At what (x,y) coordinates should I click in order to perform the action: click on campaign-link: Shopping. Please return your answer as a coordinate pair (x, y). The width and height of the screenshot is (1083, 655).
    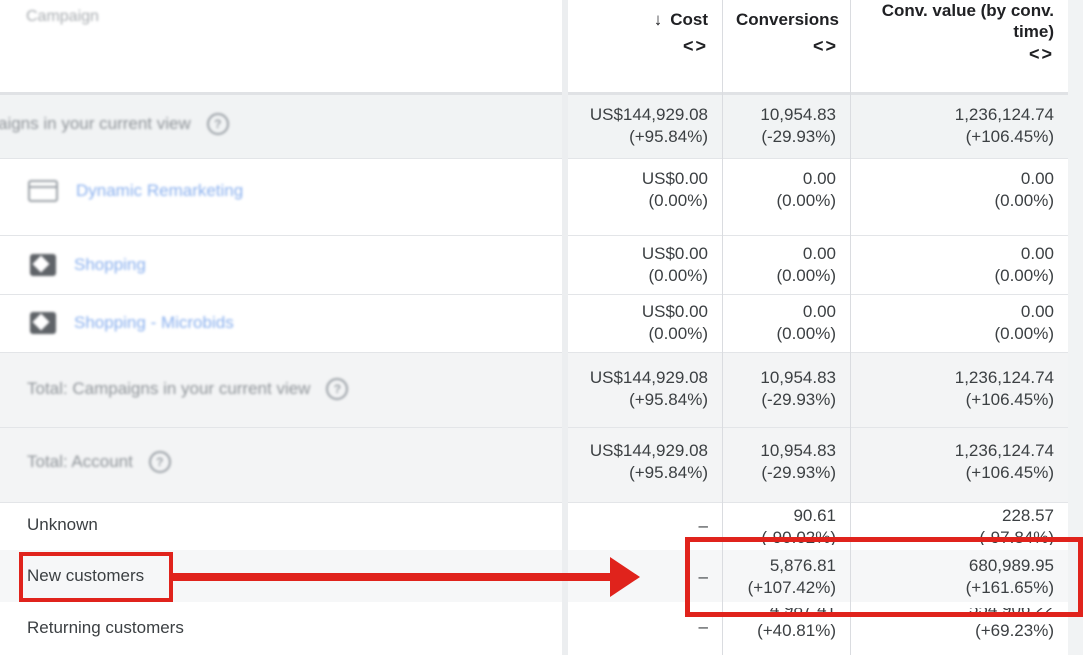
    Looking at the image, I should click on (110, 265).